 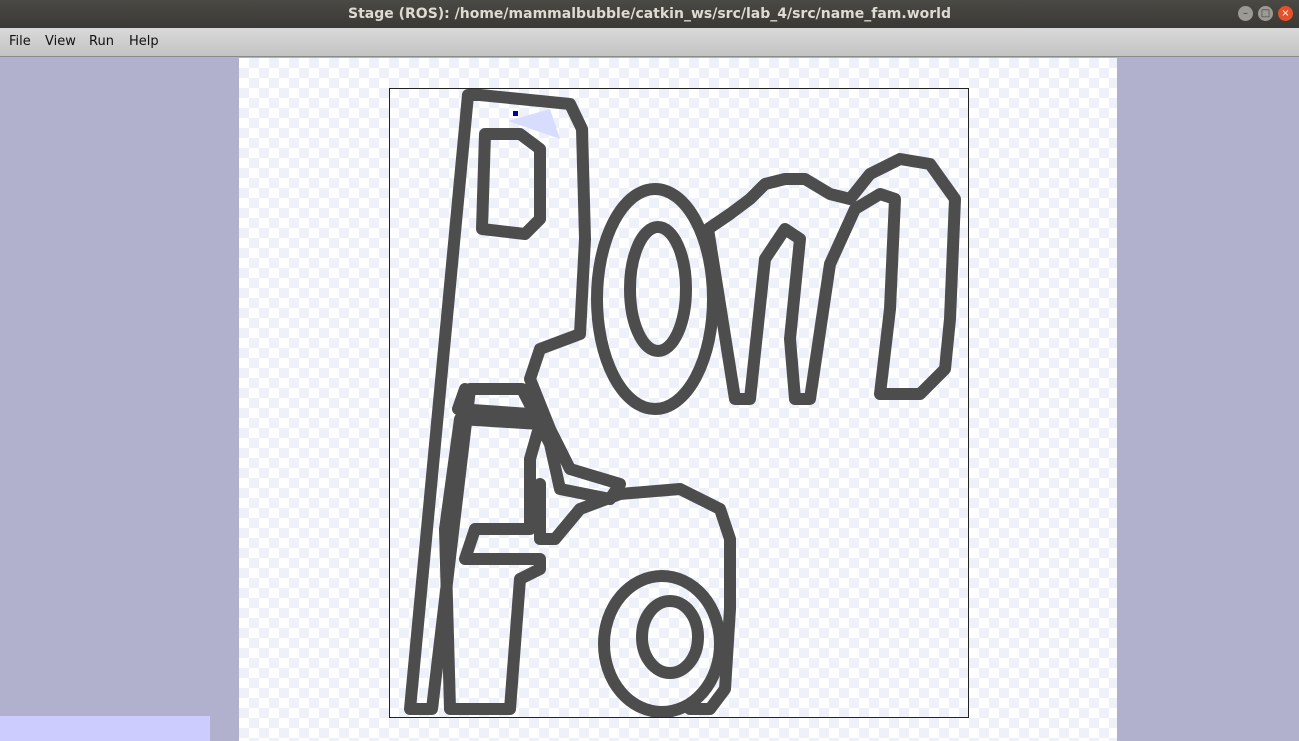 I want to click on maximize-button: □, so click(x=1265, y=13).